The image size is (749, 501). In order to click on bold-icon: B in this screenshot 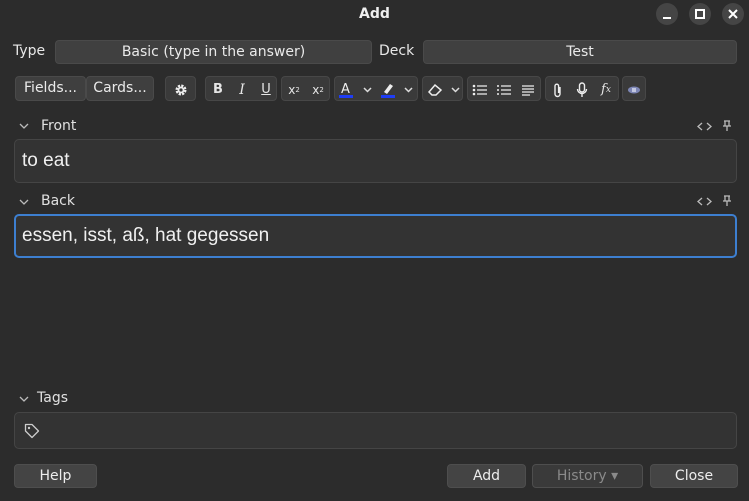, I will do `click(218, 89)`.